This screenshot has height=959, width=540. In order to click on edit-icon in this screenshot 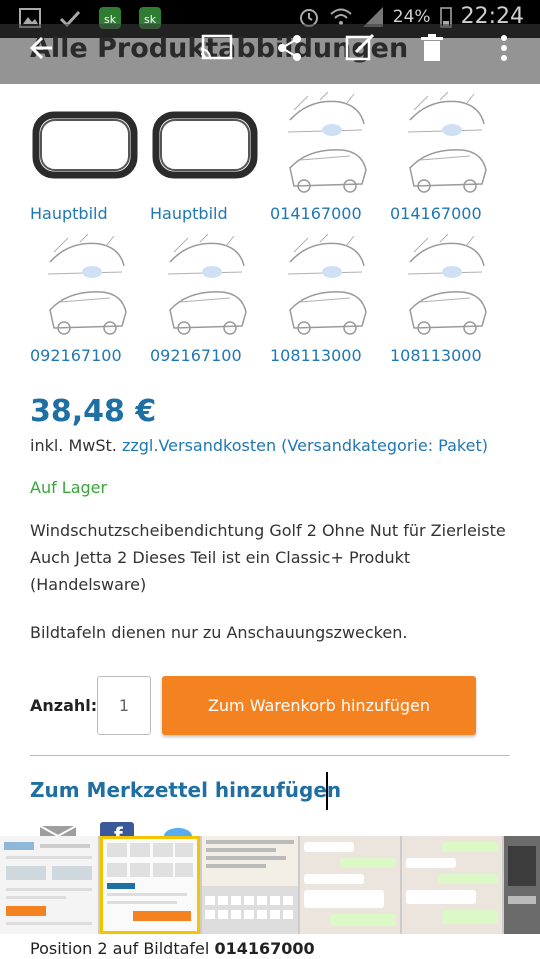, I will do `click(360, 48)`.